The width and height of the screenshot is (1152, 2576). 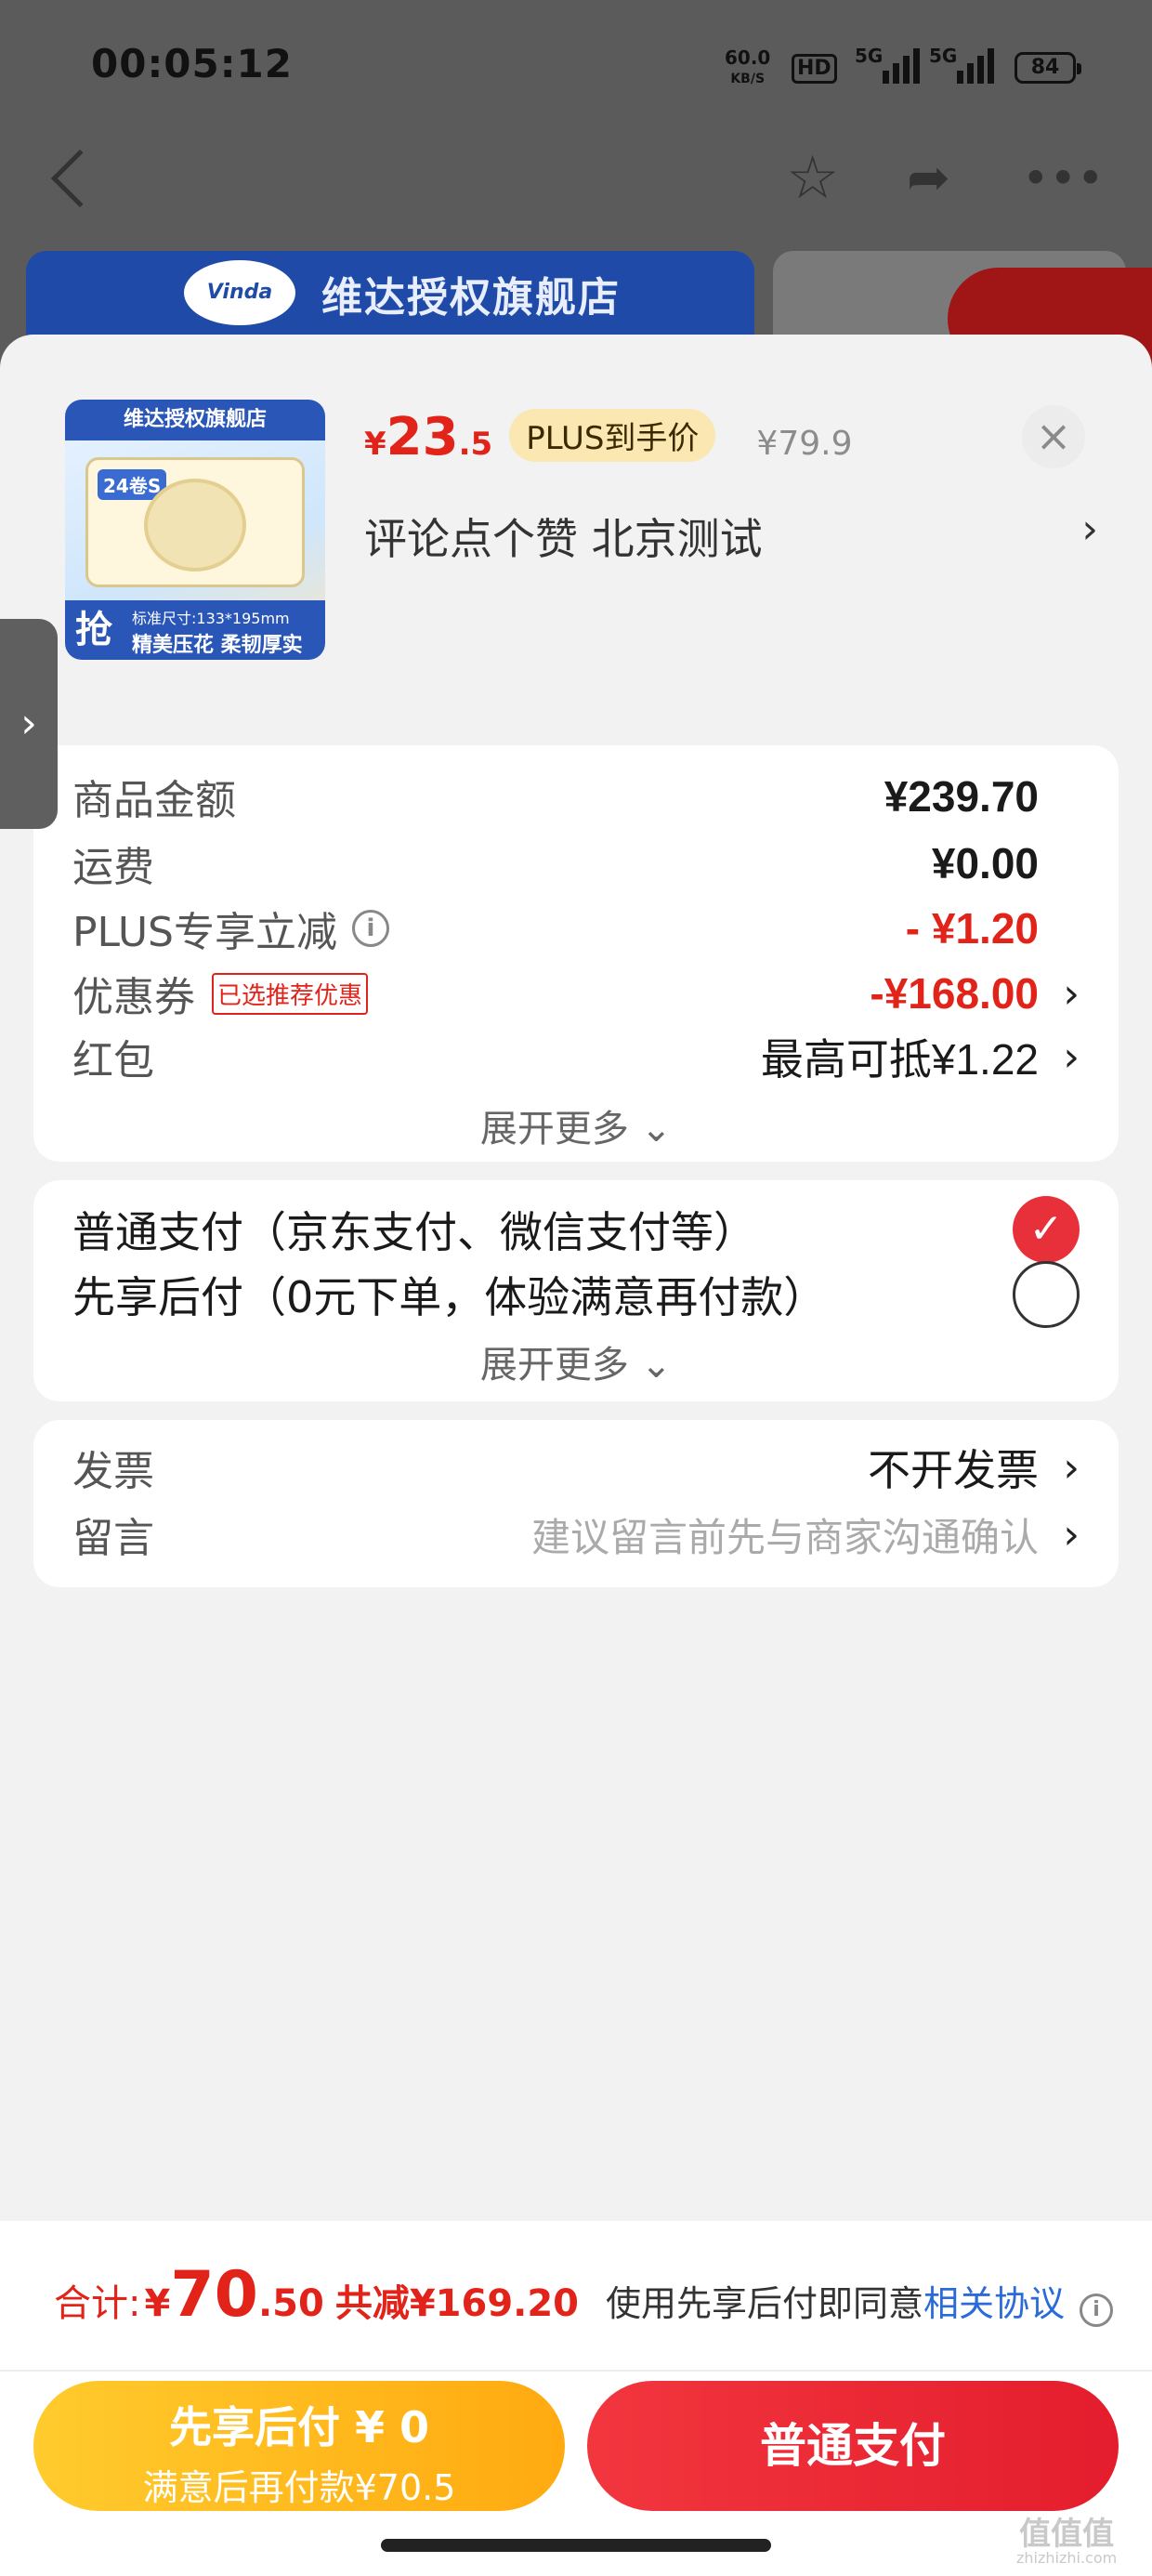 What do you see at coordinates (576, 863) in the screenshot?
I see `shipping-row: 运费 ¥0.00` at bounding box center [576, 863].